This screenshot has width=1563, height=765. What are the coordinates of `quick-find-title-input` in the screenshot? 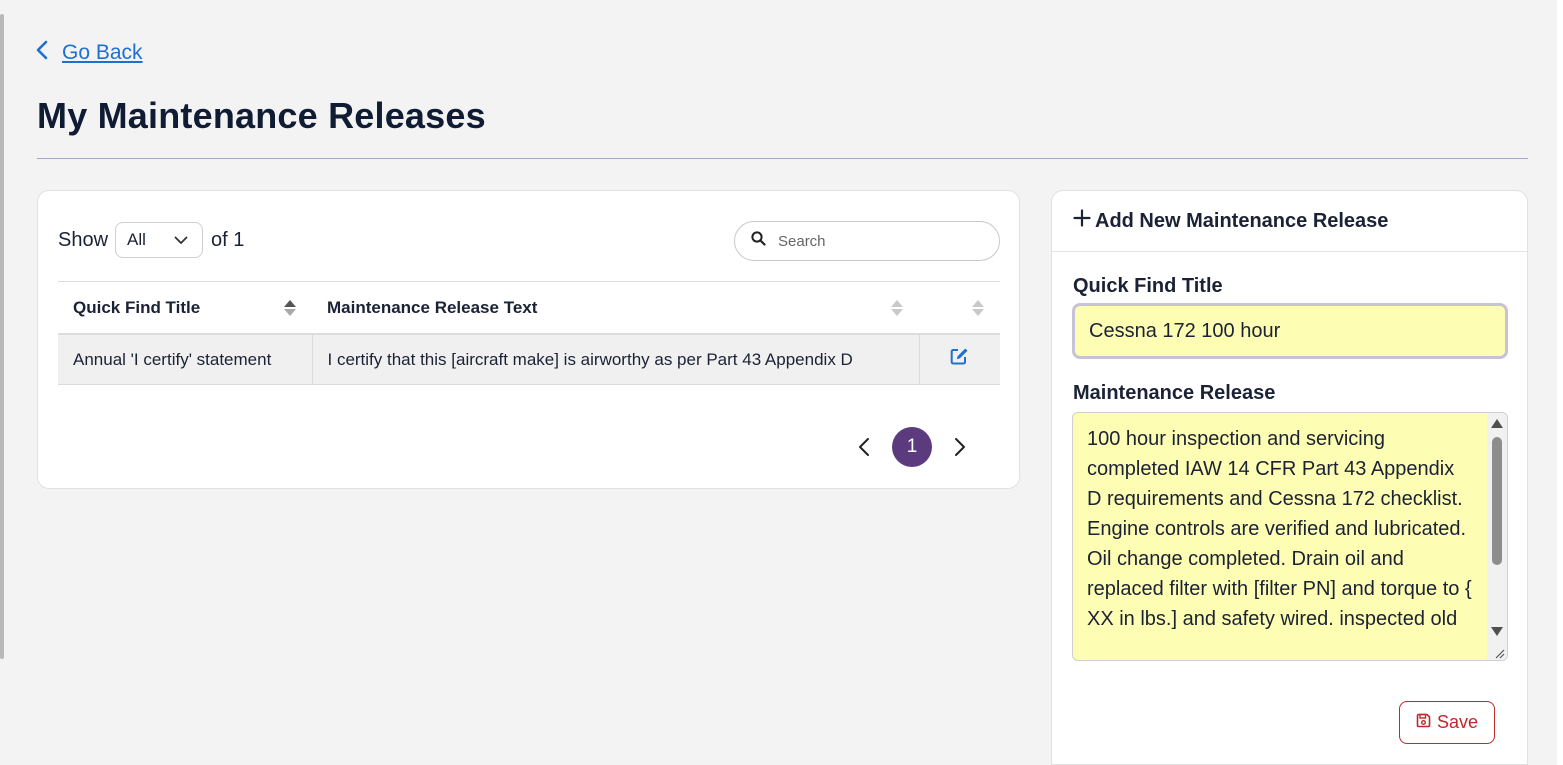 It's located at (1290, 331).